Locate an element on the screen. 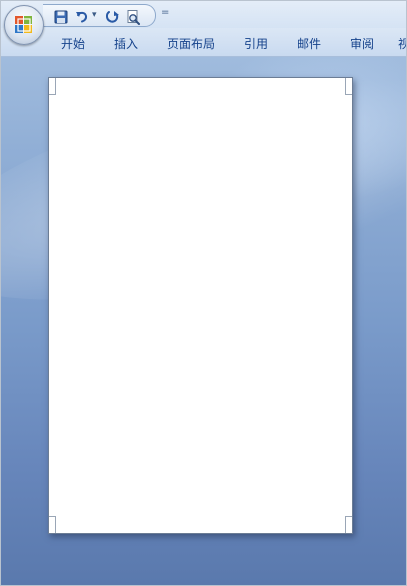  title-bar: ▾ = is located at coordinates (203, 14).